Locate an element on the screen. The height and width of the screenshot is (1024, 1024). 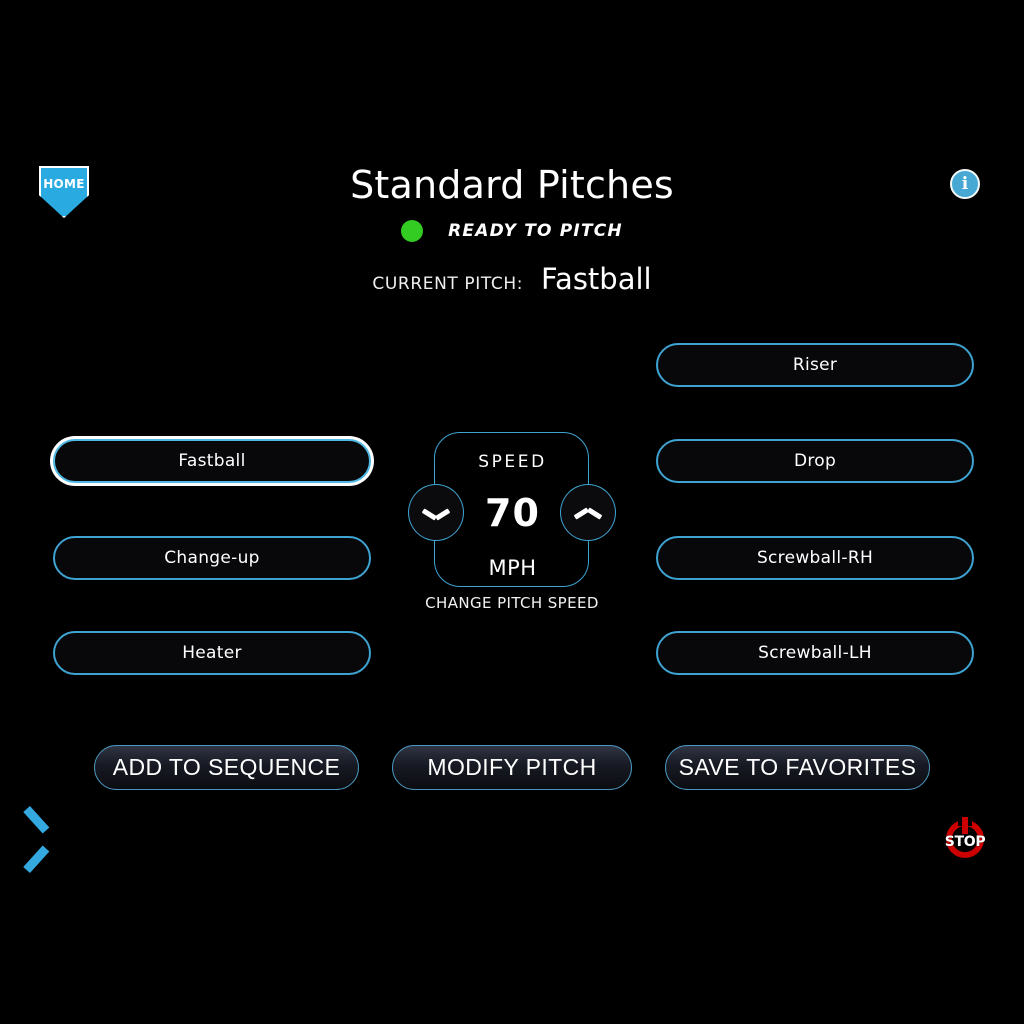
speed-unit: MPH is located at coordinates (512, 568).